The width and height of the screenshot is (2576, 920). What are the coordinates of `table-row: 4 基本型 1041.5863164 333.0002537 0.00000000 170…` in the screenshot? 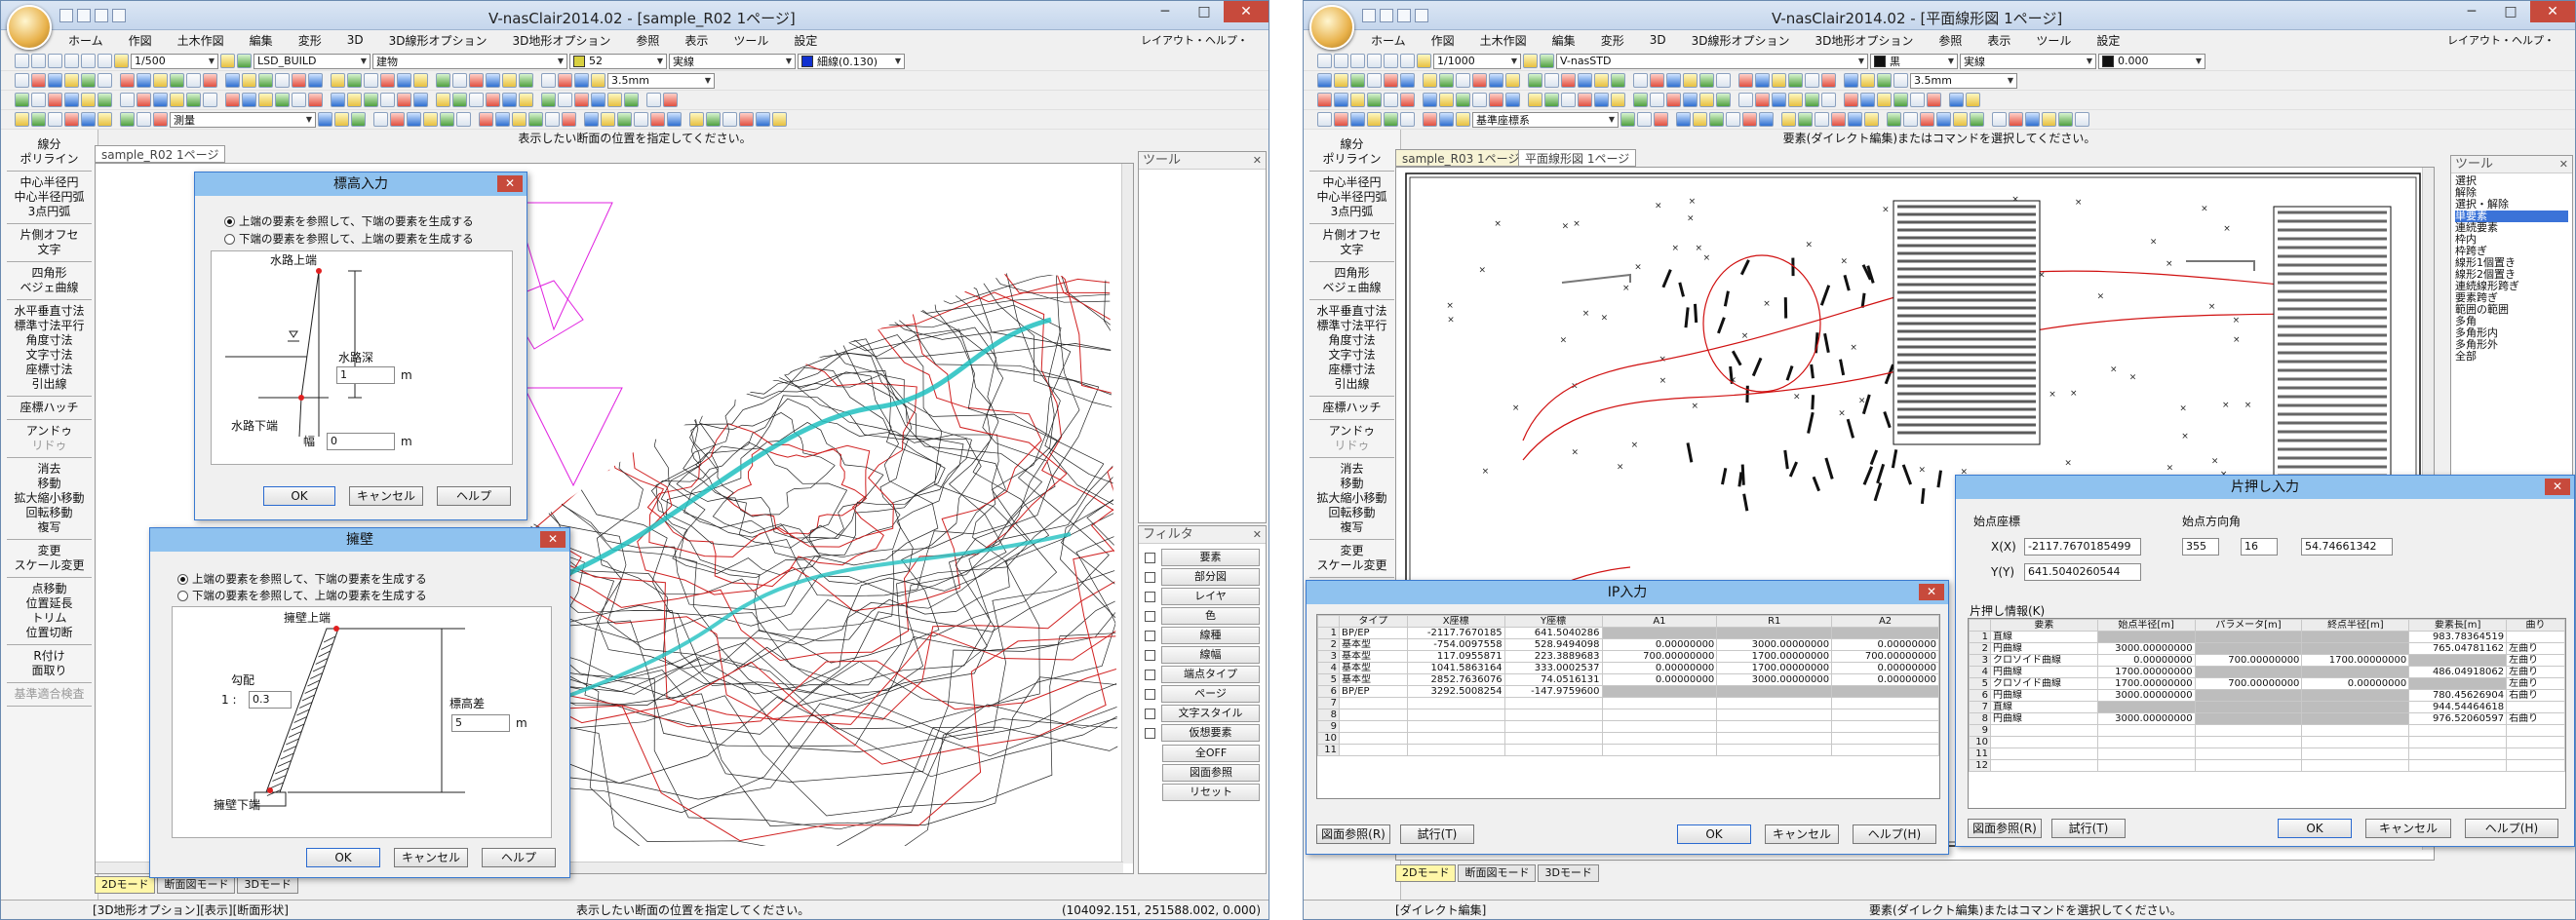 It's located at (1628, 668).